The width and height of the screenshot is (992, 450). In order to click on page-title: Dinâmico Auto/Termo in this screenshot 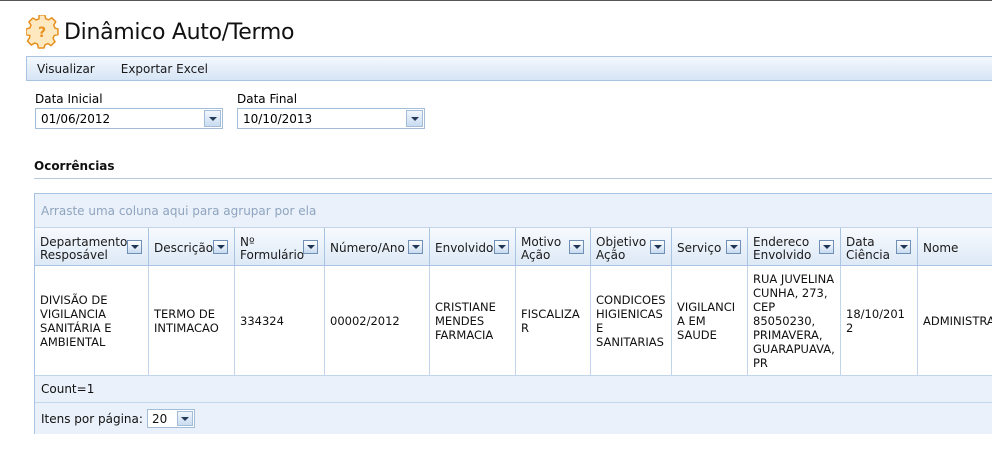, I will do `click(179, 32)`.